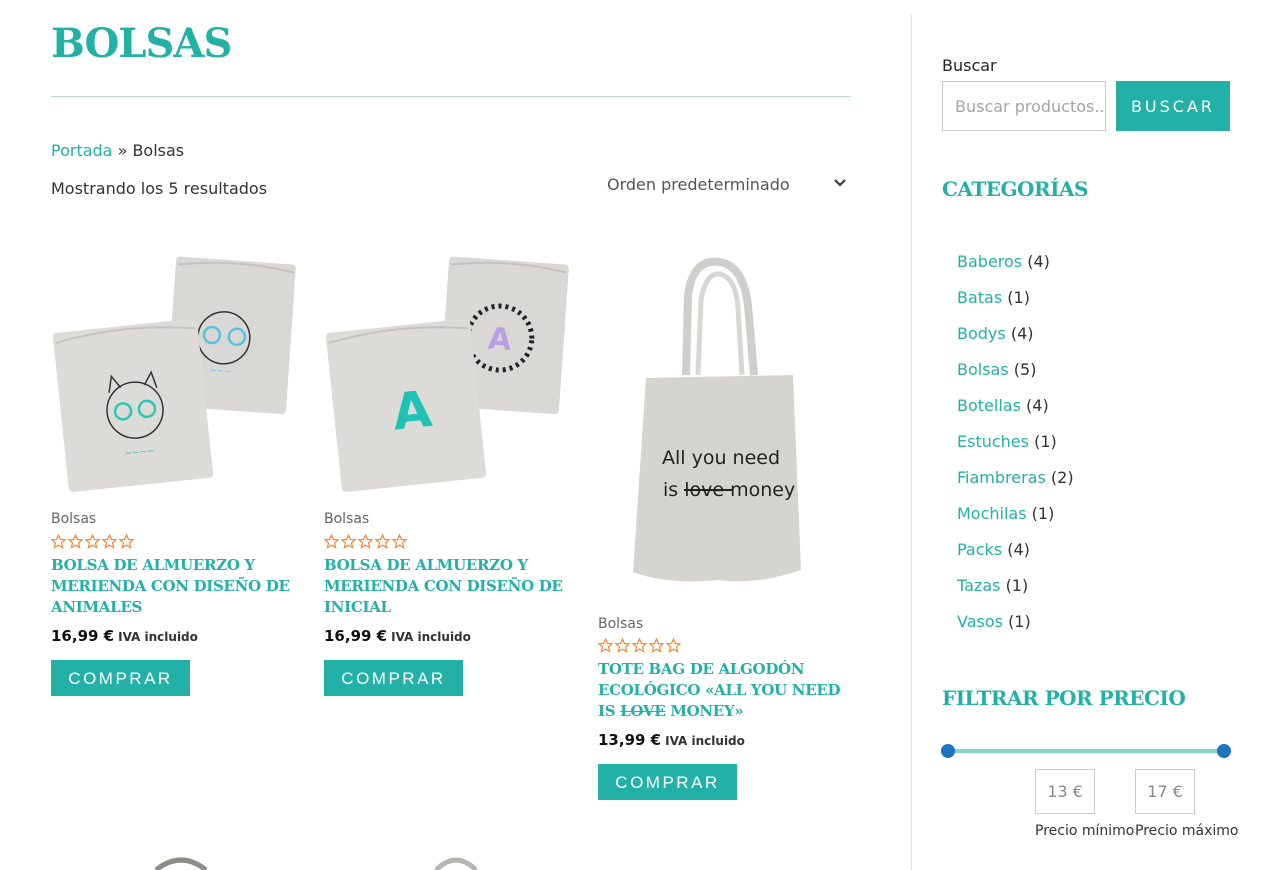 The width and height of the screenshot is (1275, 870). What do you see at coordinates (173, 372) in the screenshot?
I see `product-image: ~~~ ~~~~` at bounding box center [173, 372].